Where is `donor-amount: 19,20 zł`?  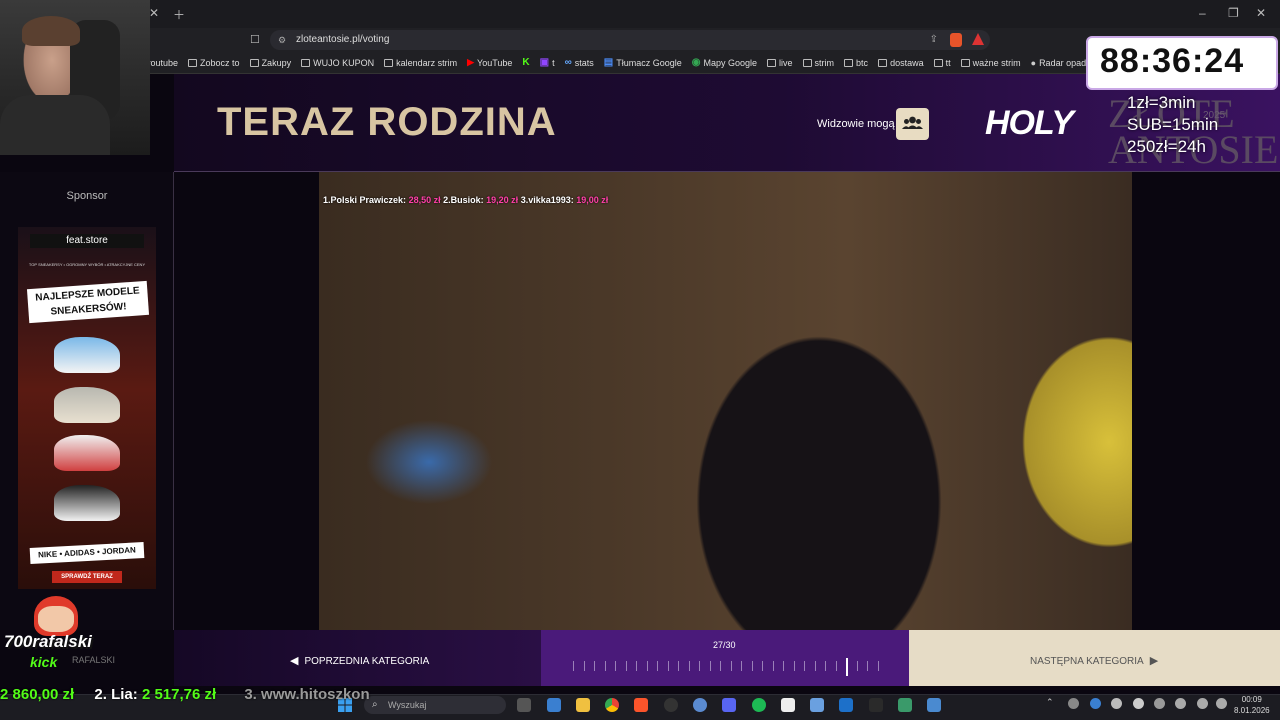
donor-amount: 19,20 zł is located at coordinates (502, 200).